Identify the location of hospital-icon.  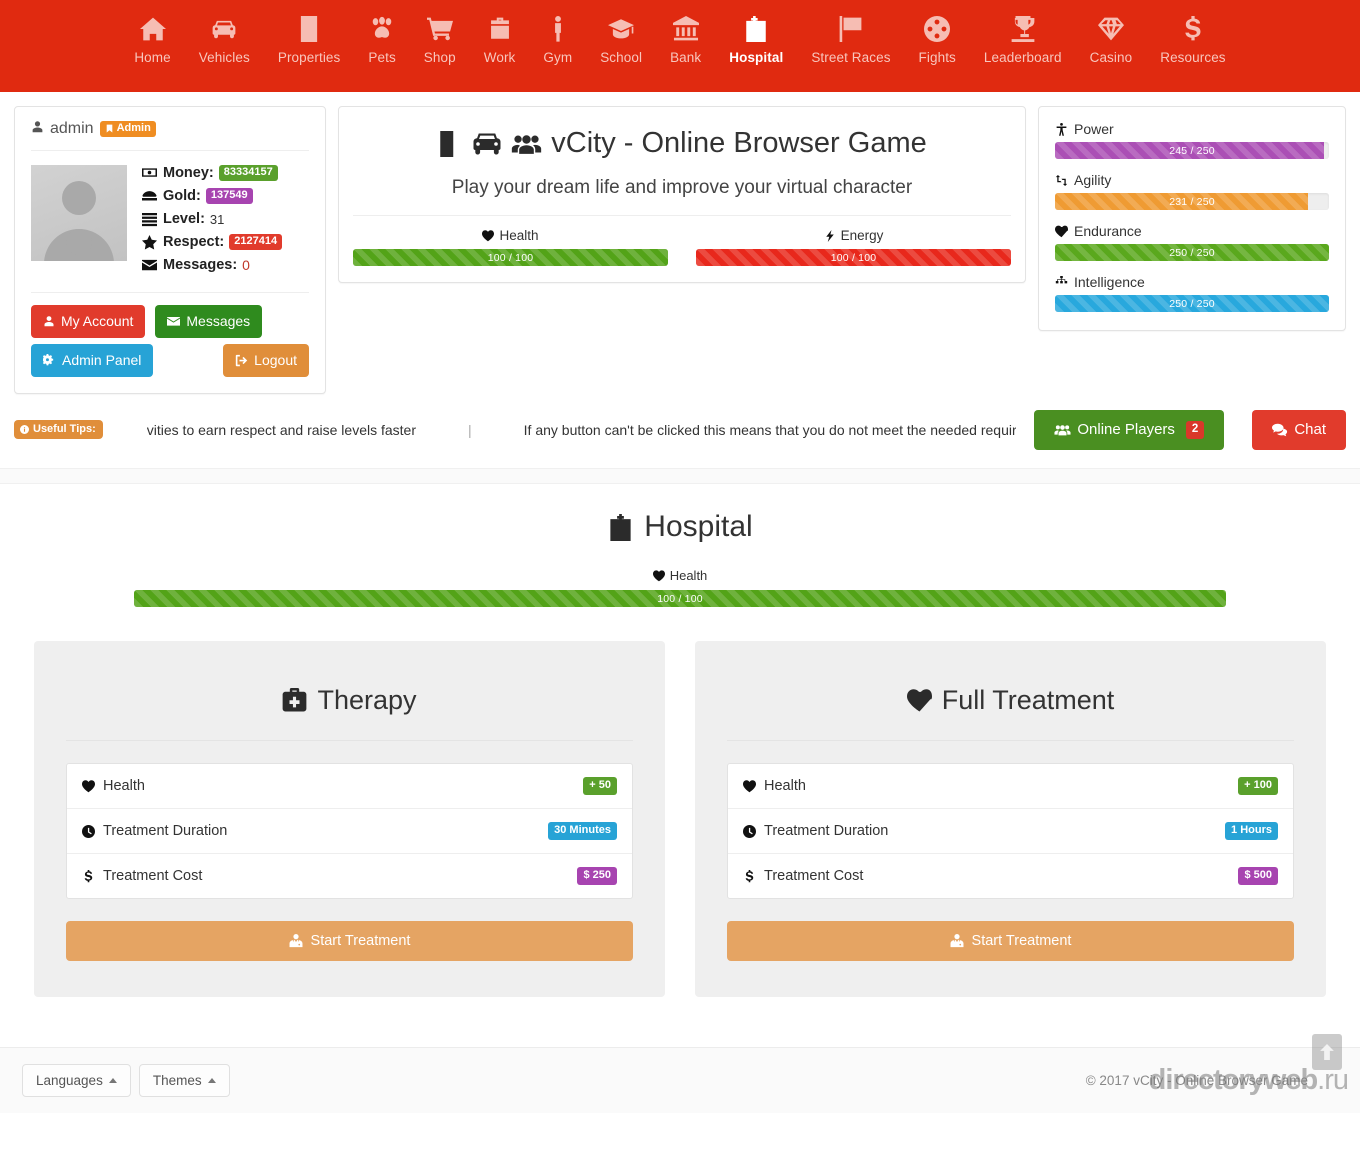
(756, 29).